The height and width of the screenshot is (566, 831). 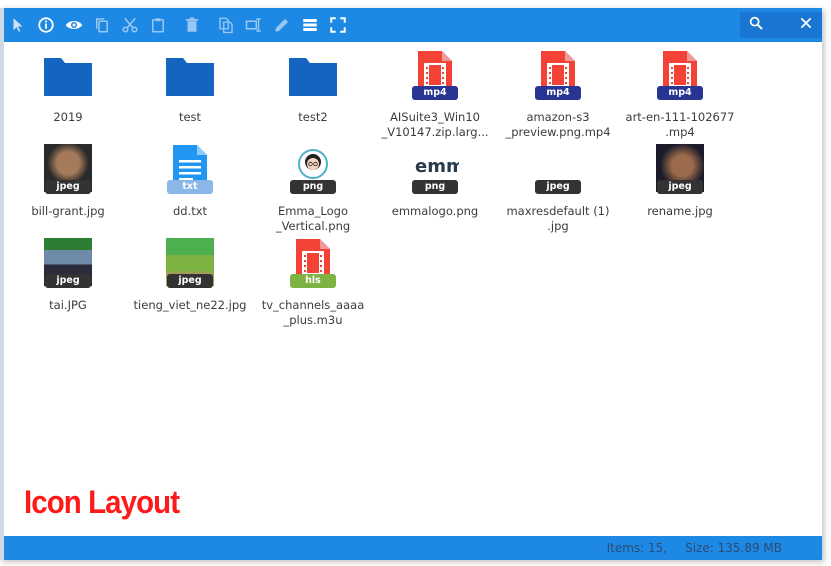 I want to click on view-list-icon, so click(x=310, y=25).